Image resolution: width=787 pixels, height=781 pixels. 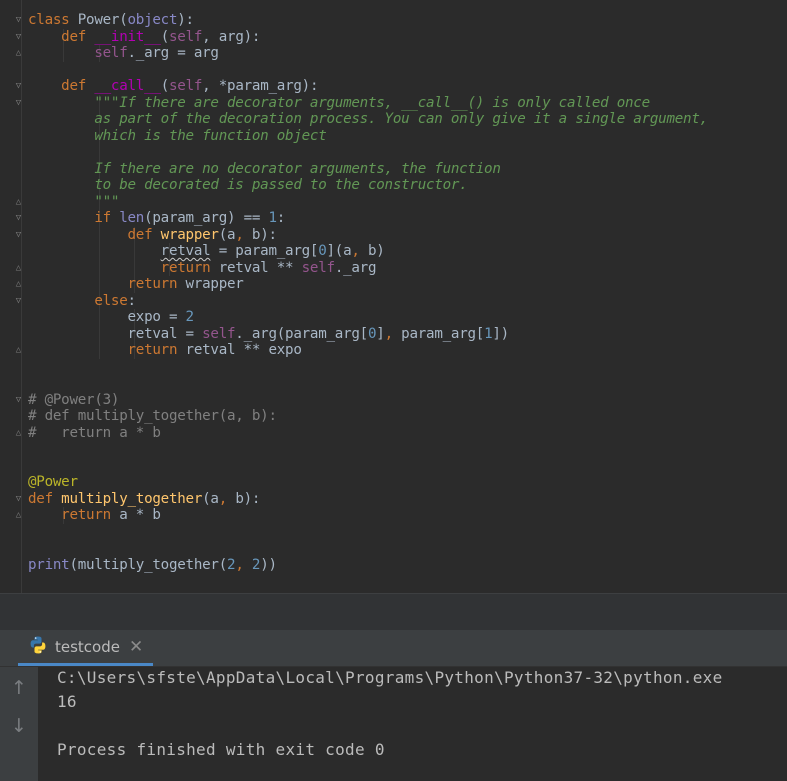 I want to click on code-token: , *param_arg):, so click(x=260, y=86).